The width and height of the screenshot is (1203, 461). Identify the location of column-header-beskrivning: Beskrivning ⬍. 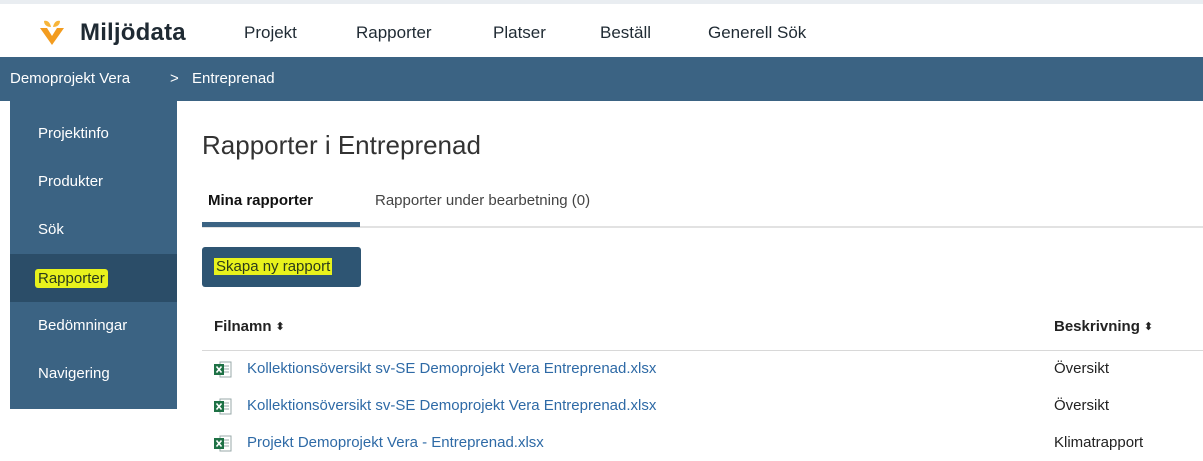
(1103, 326).